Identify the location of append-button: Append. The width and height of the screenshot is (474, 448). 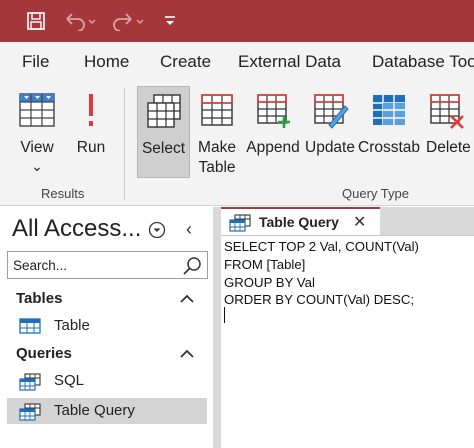
(273, 132).